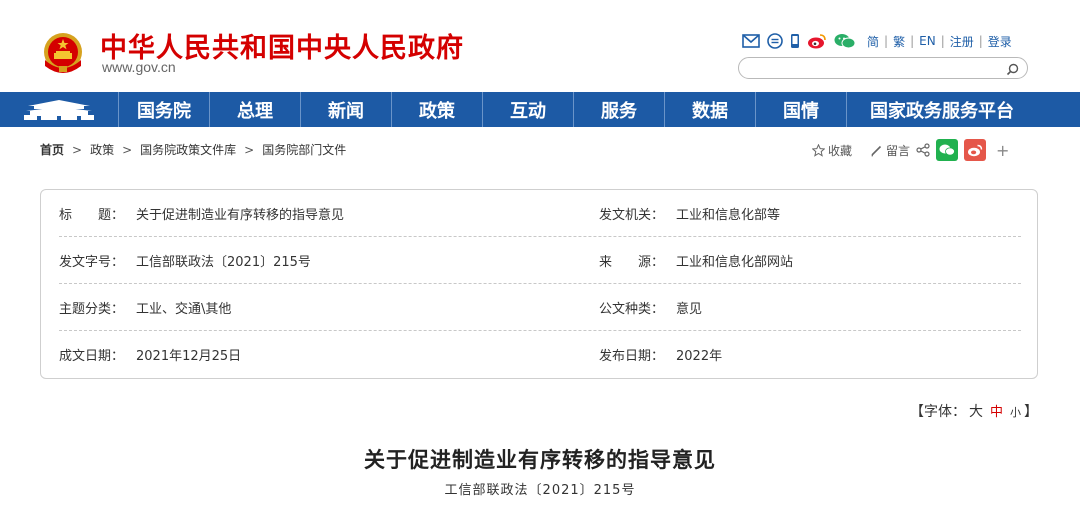 The width and height of the screenshot is (1080, 510). What do you see at coordinates (92, 356) in the screenshot?
I see `info-label: 成文日期：` at bounding box center [92, 356].